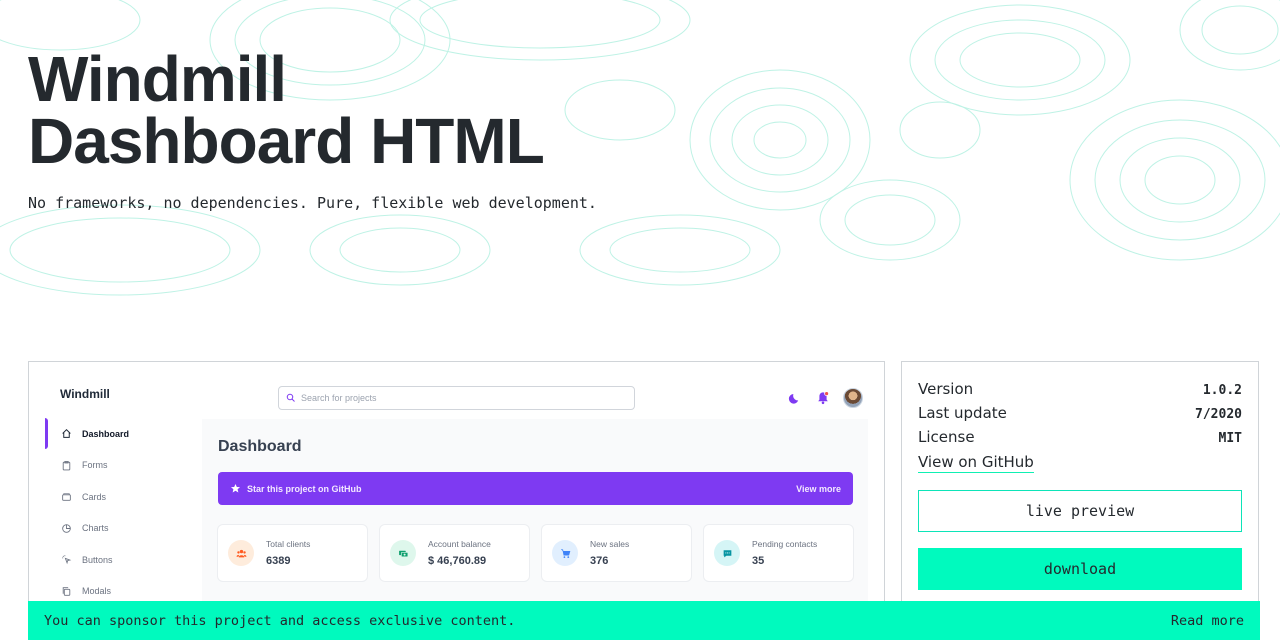 Image resolution: width=1280 pixels, height=640 pixels. What do you see at coordinates (976, 463) in the screenshot?
I see `view-on-github-link: View on GitHub` at bounding box center [976, 463].